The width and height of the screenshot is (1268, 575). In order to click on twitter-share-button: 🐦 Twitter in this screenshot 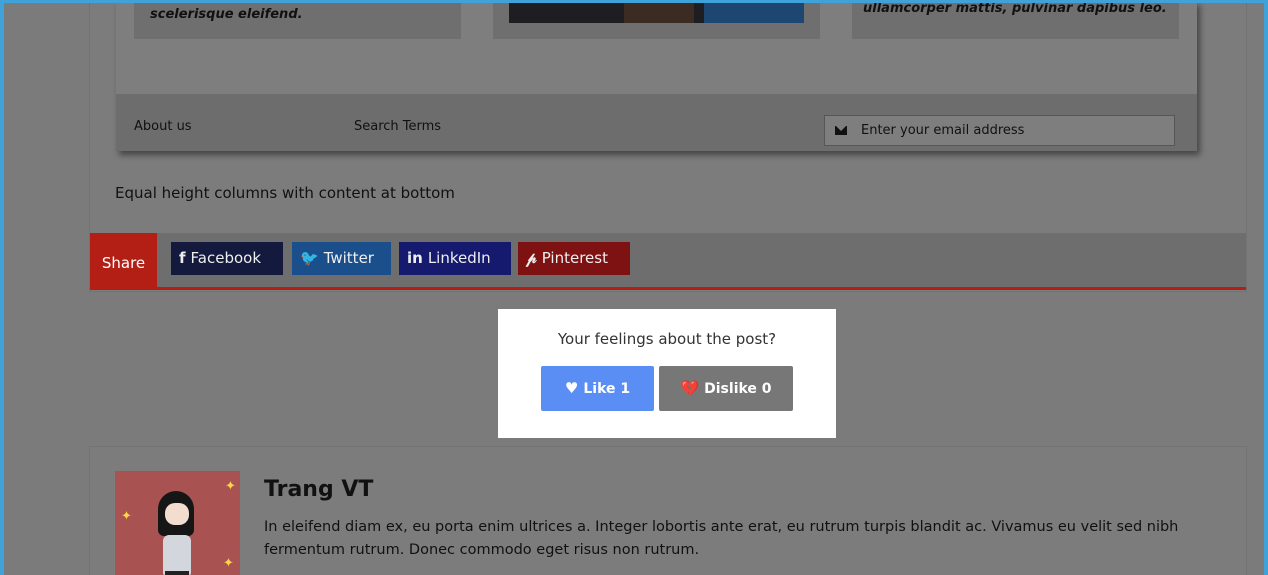, I will do `click(341, 258)`.